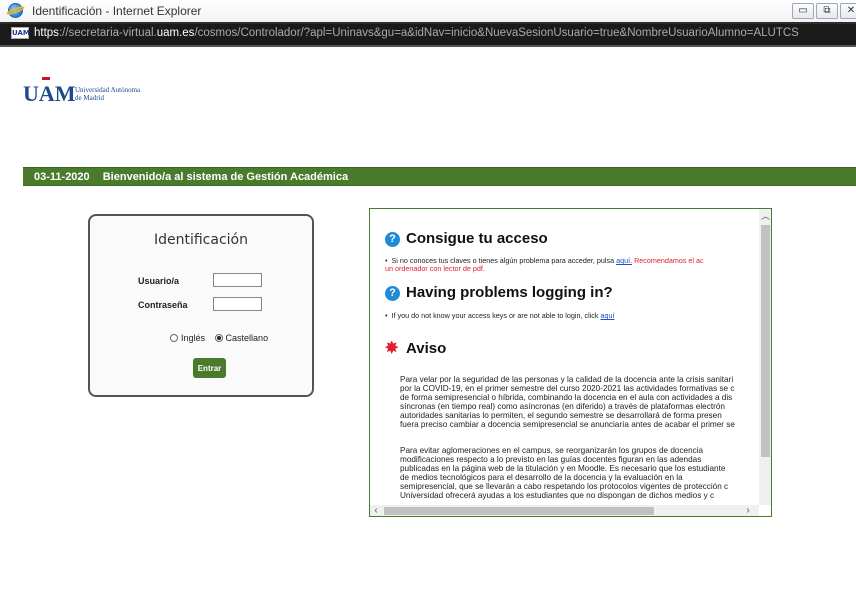 This screenshot has width=856, height=615. I want to click on window-title: Identificación - Internet Explorer, so click(117, 11).